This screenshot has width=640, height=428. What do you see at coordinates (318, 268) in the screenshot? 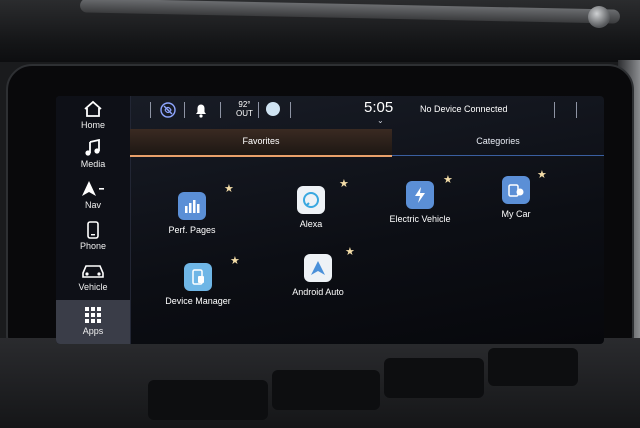
I see `android-auto-icon` at bounding box center [318, 268].